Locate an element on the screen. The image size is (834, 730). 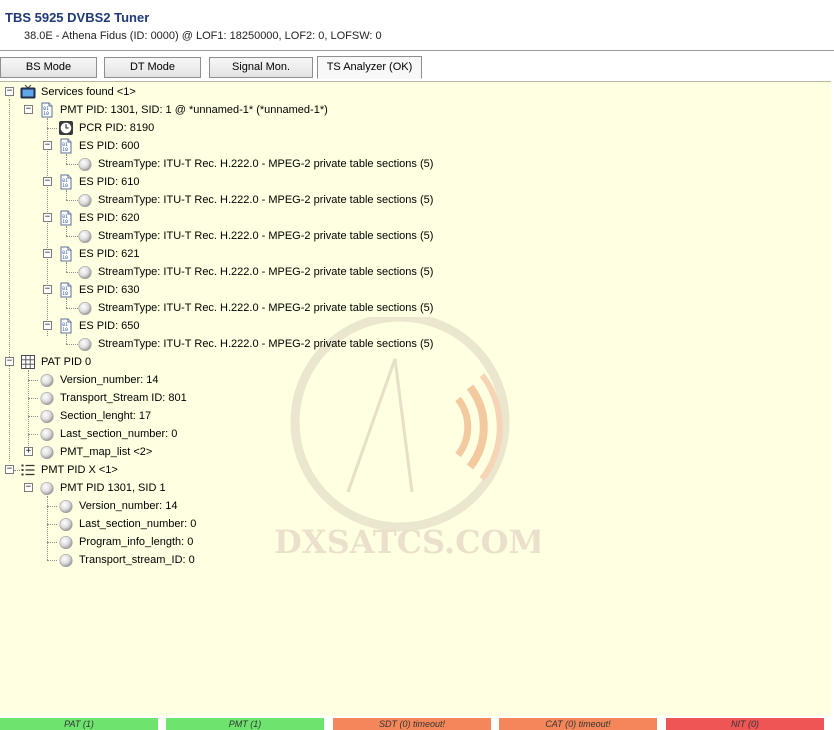
tree-node-es: − ES PID: 630 is located at coordinates (200, 290).